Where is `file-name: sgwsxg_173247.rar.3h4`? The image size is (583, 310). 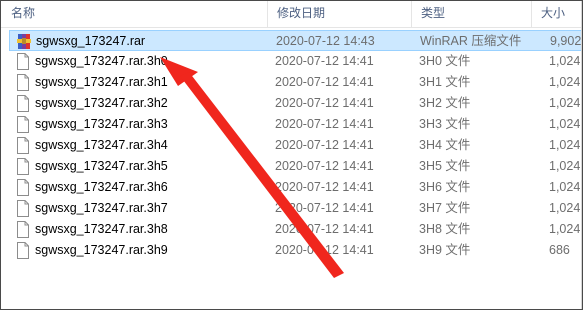
file-name: sgwsxg_173247.rar.3h4 is located at coordinates (101, 145).